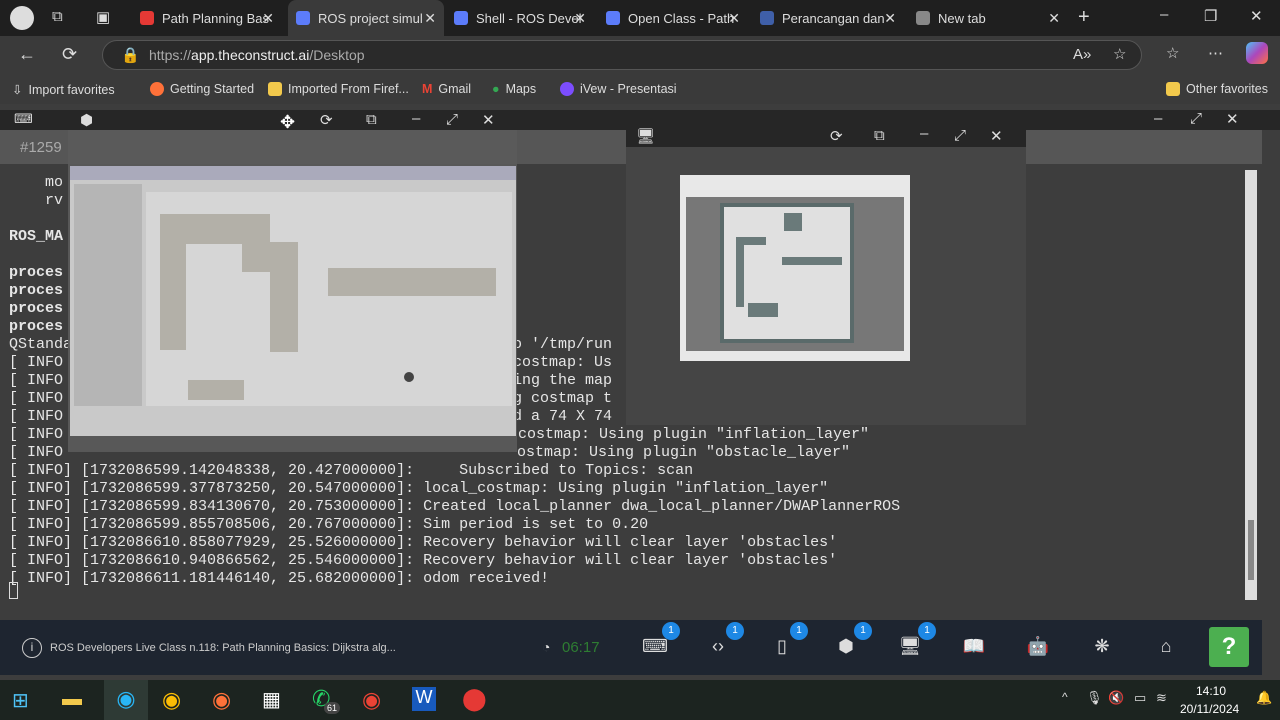 This screenshot has width=1280, height=720. I want to click on tray-chevron-icon: ^, so click(1065, 697).